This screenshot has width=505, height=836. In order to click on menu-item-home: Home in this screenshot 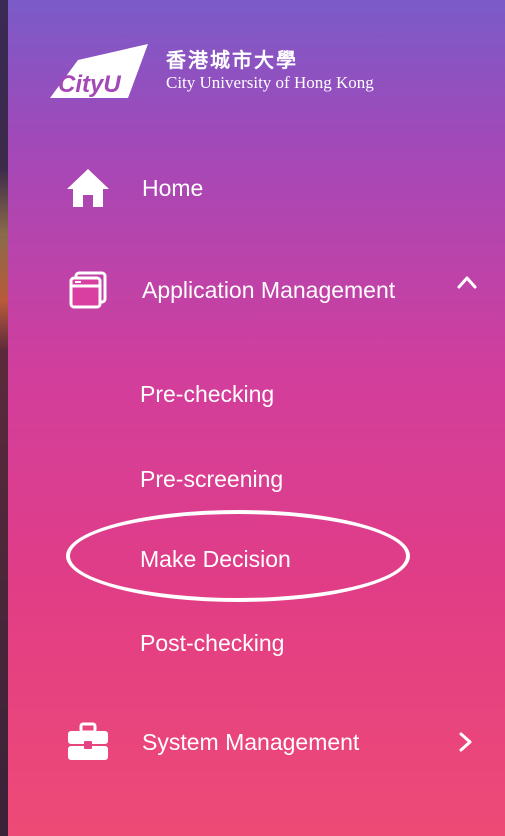, I will do `click(252, 188)`.